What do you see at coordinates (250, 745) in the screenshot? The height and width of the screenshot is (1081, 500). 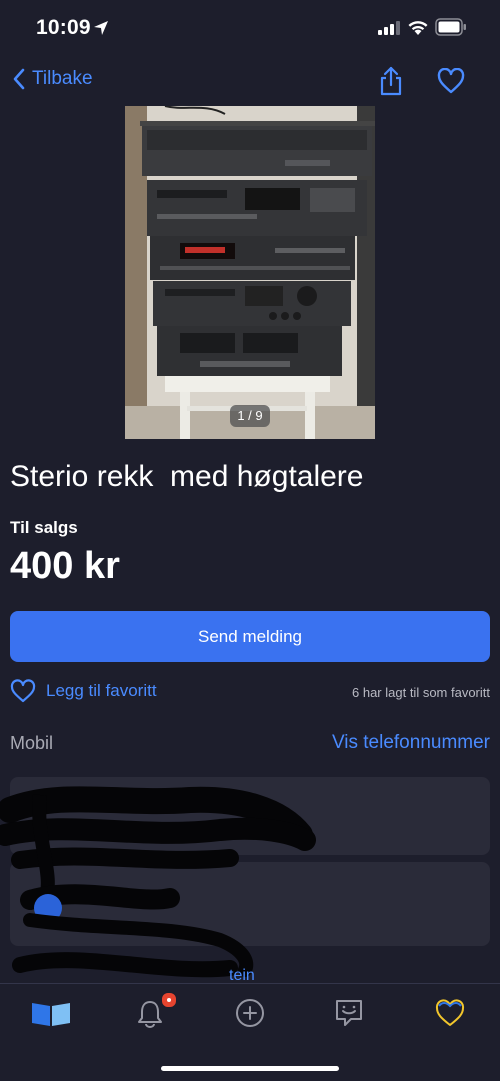 I see `phone-row: Mobil Vis telefonnummer` at bounding box center [250, 745].